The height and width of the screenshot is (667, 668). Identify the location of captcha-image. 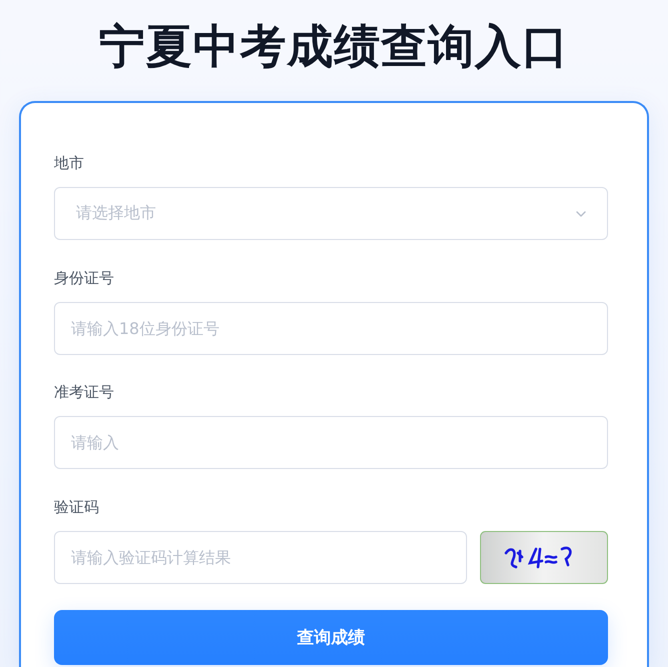
(544, 557).